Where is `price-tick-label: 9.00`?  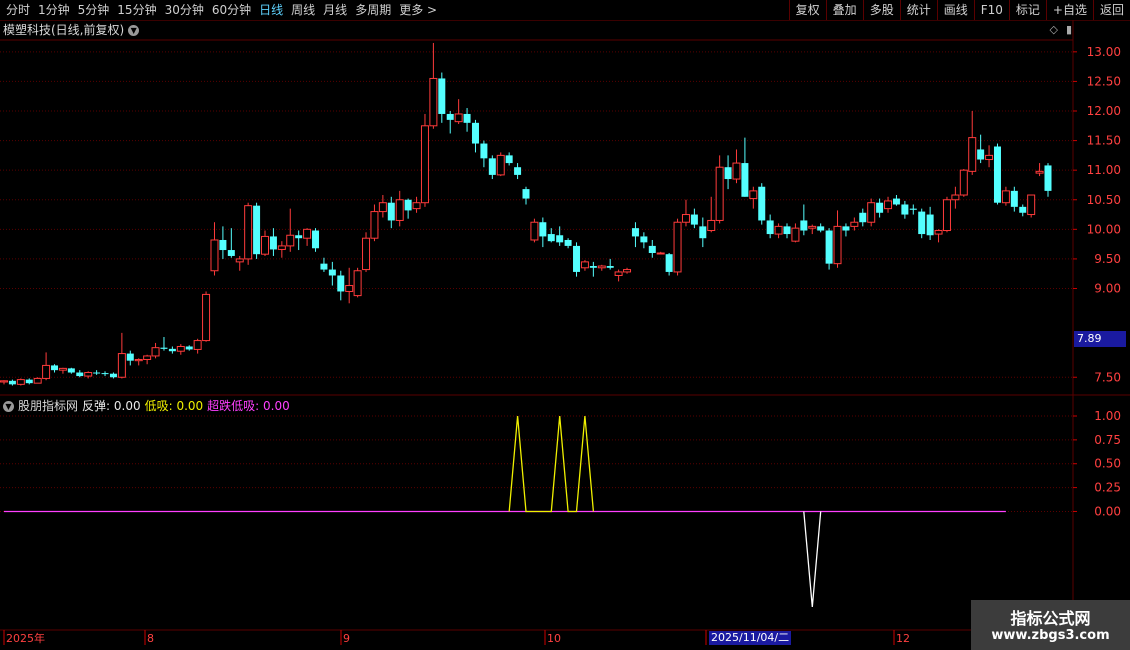
price-tick-label: 9.00 is located at coordinates (1107, 289).